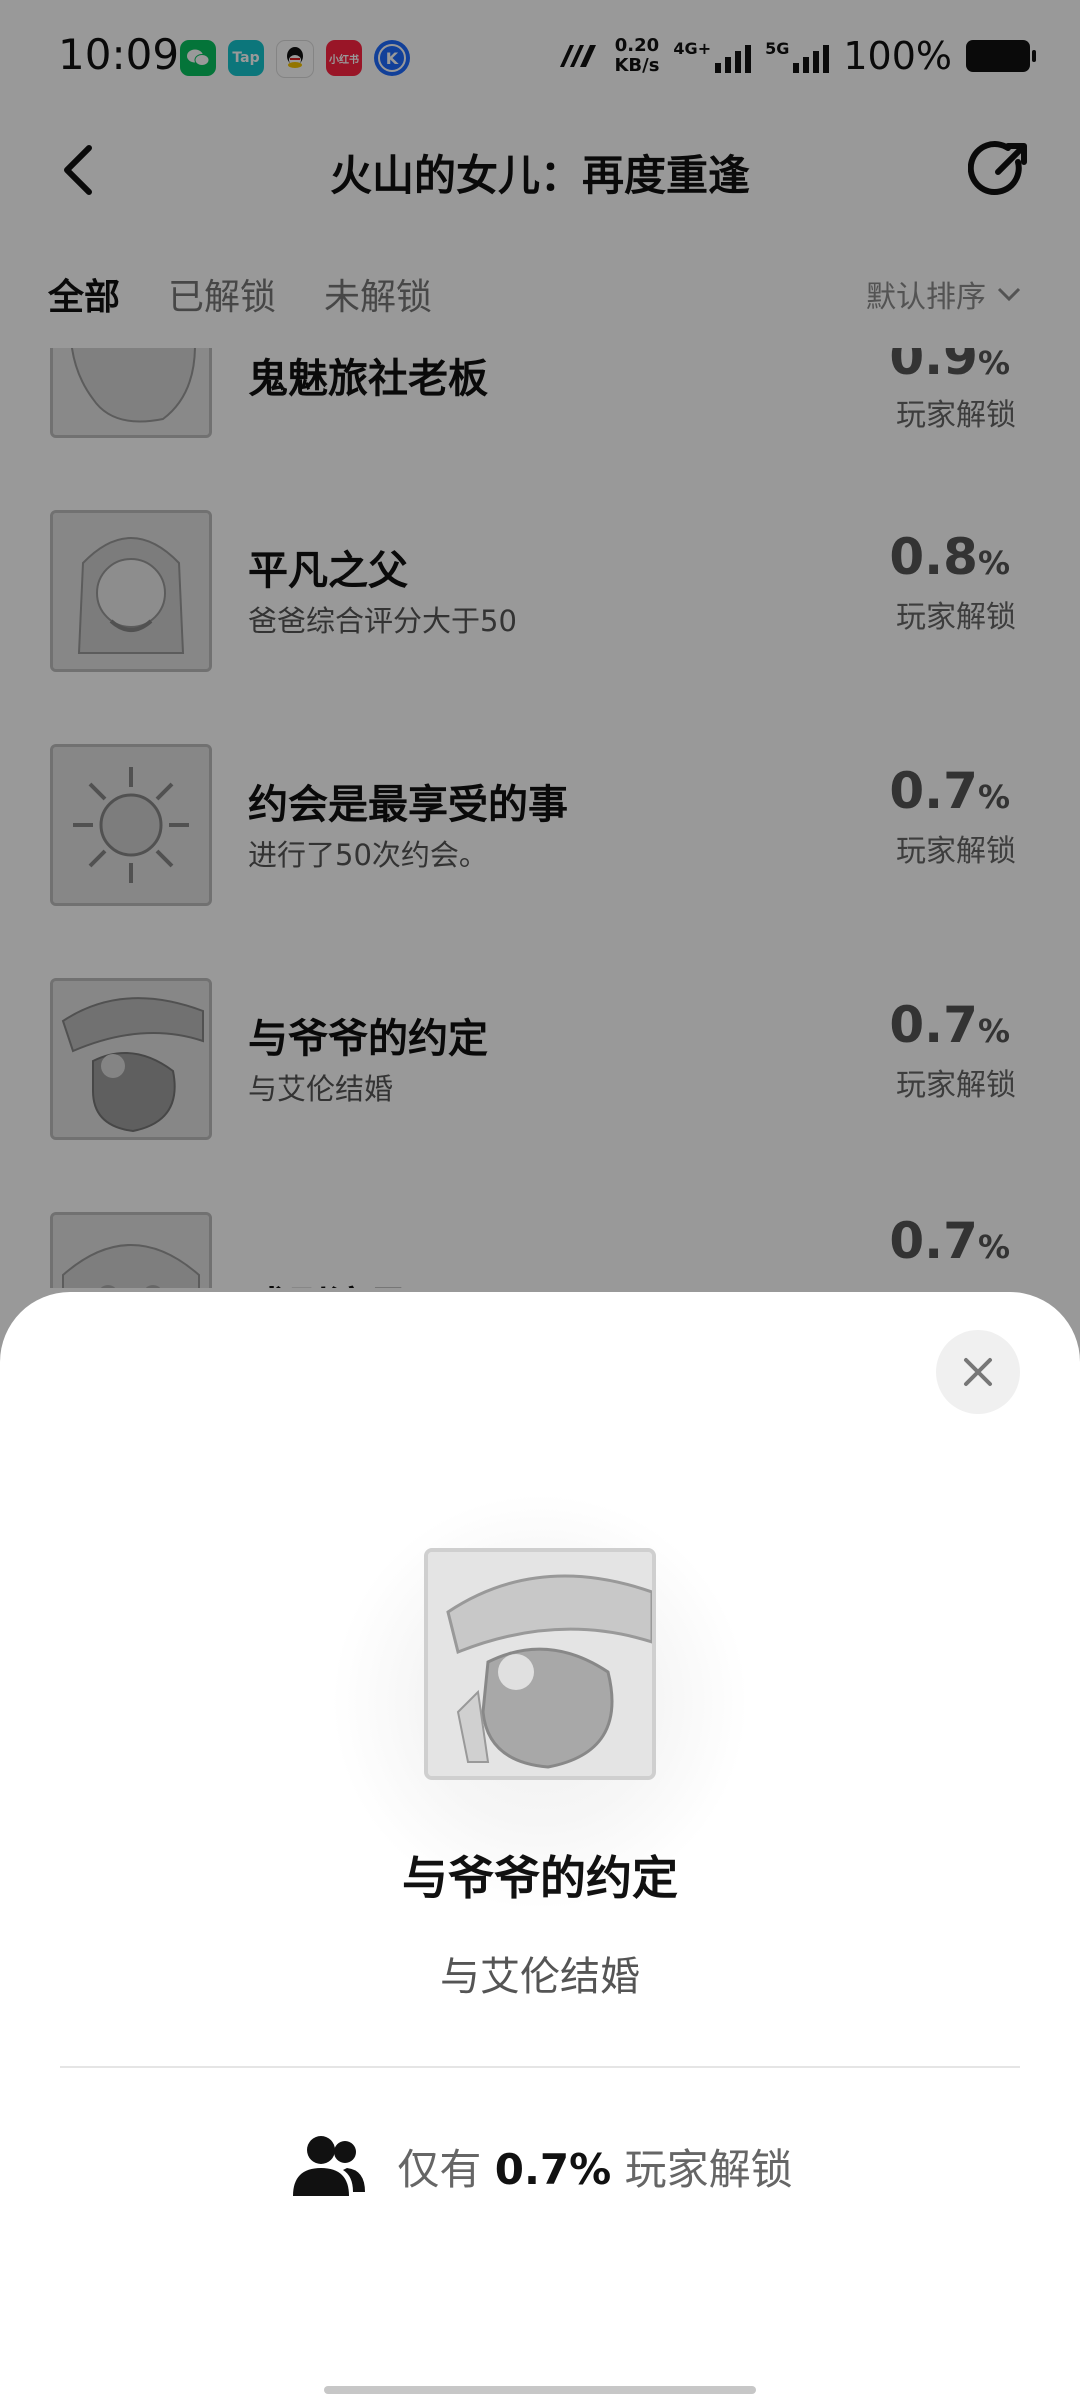 The width and height of the screenshot is (1080, 2400). What do you see at coordinates (540, 1977) in the screenshot?
I see `detail-description: 与艾伦结婚` at bounding box center [540, 1977].